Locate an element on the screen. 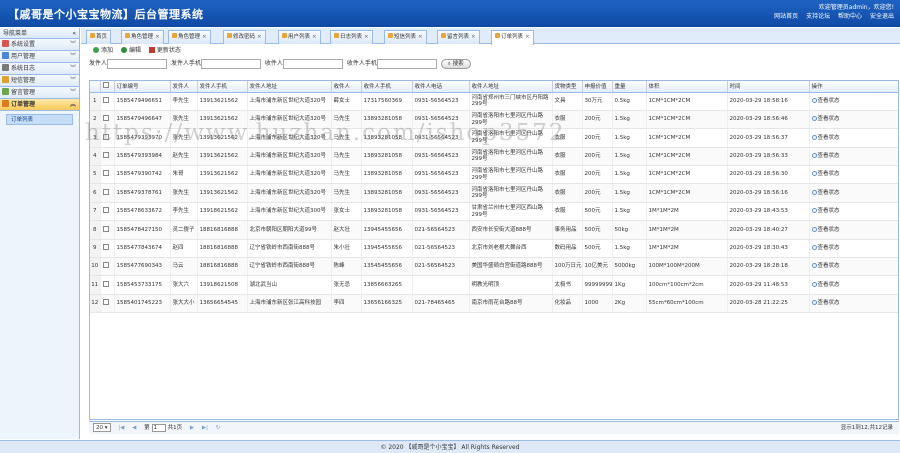 The height and width of the screenshot is (453, 900). select-all-checkbox is located at coordinates (105, 85).